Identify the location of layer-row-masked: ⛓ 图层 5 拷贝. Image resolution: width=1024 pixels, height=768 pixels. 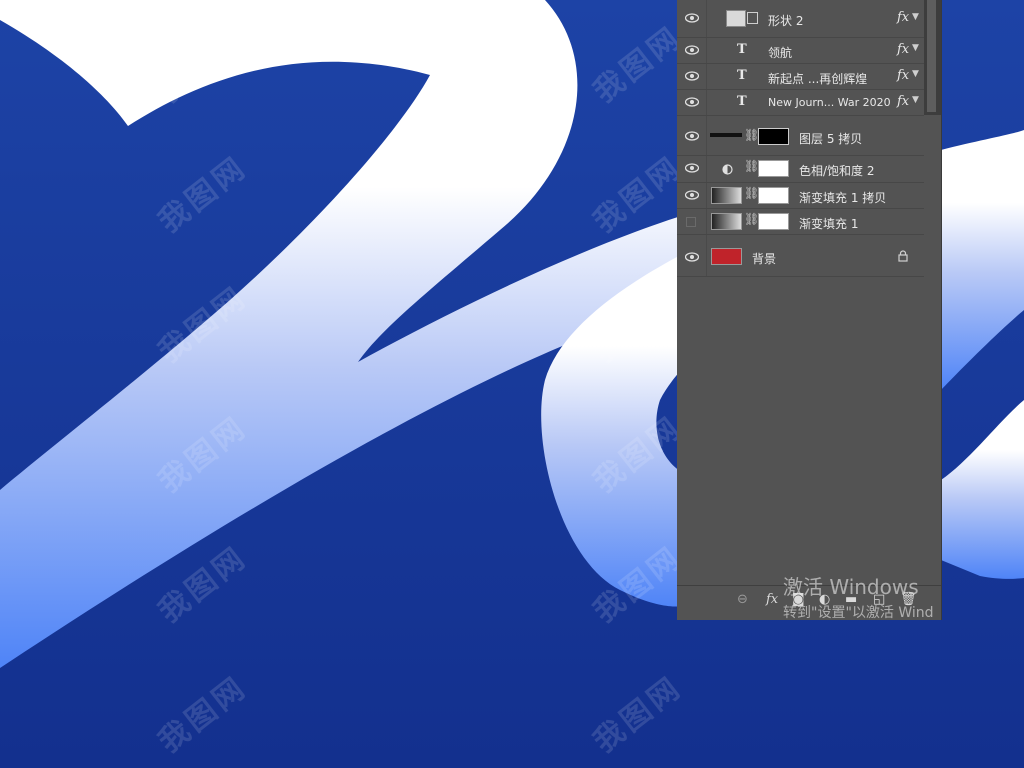
(800, 136).